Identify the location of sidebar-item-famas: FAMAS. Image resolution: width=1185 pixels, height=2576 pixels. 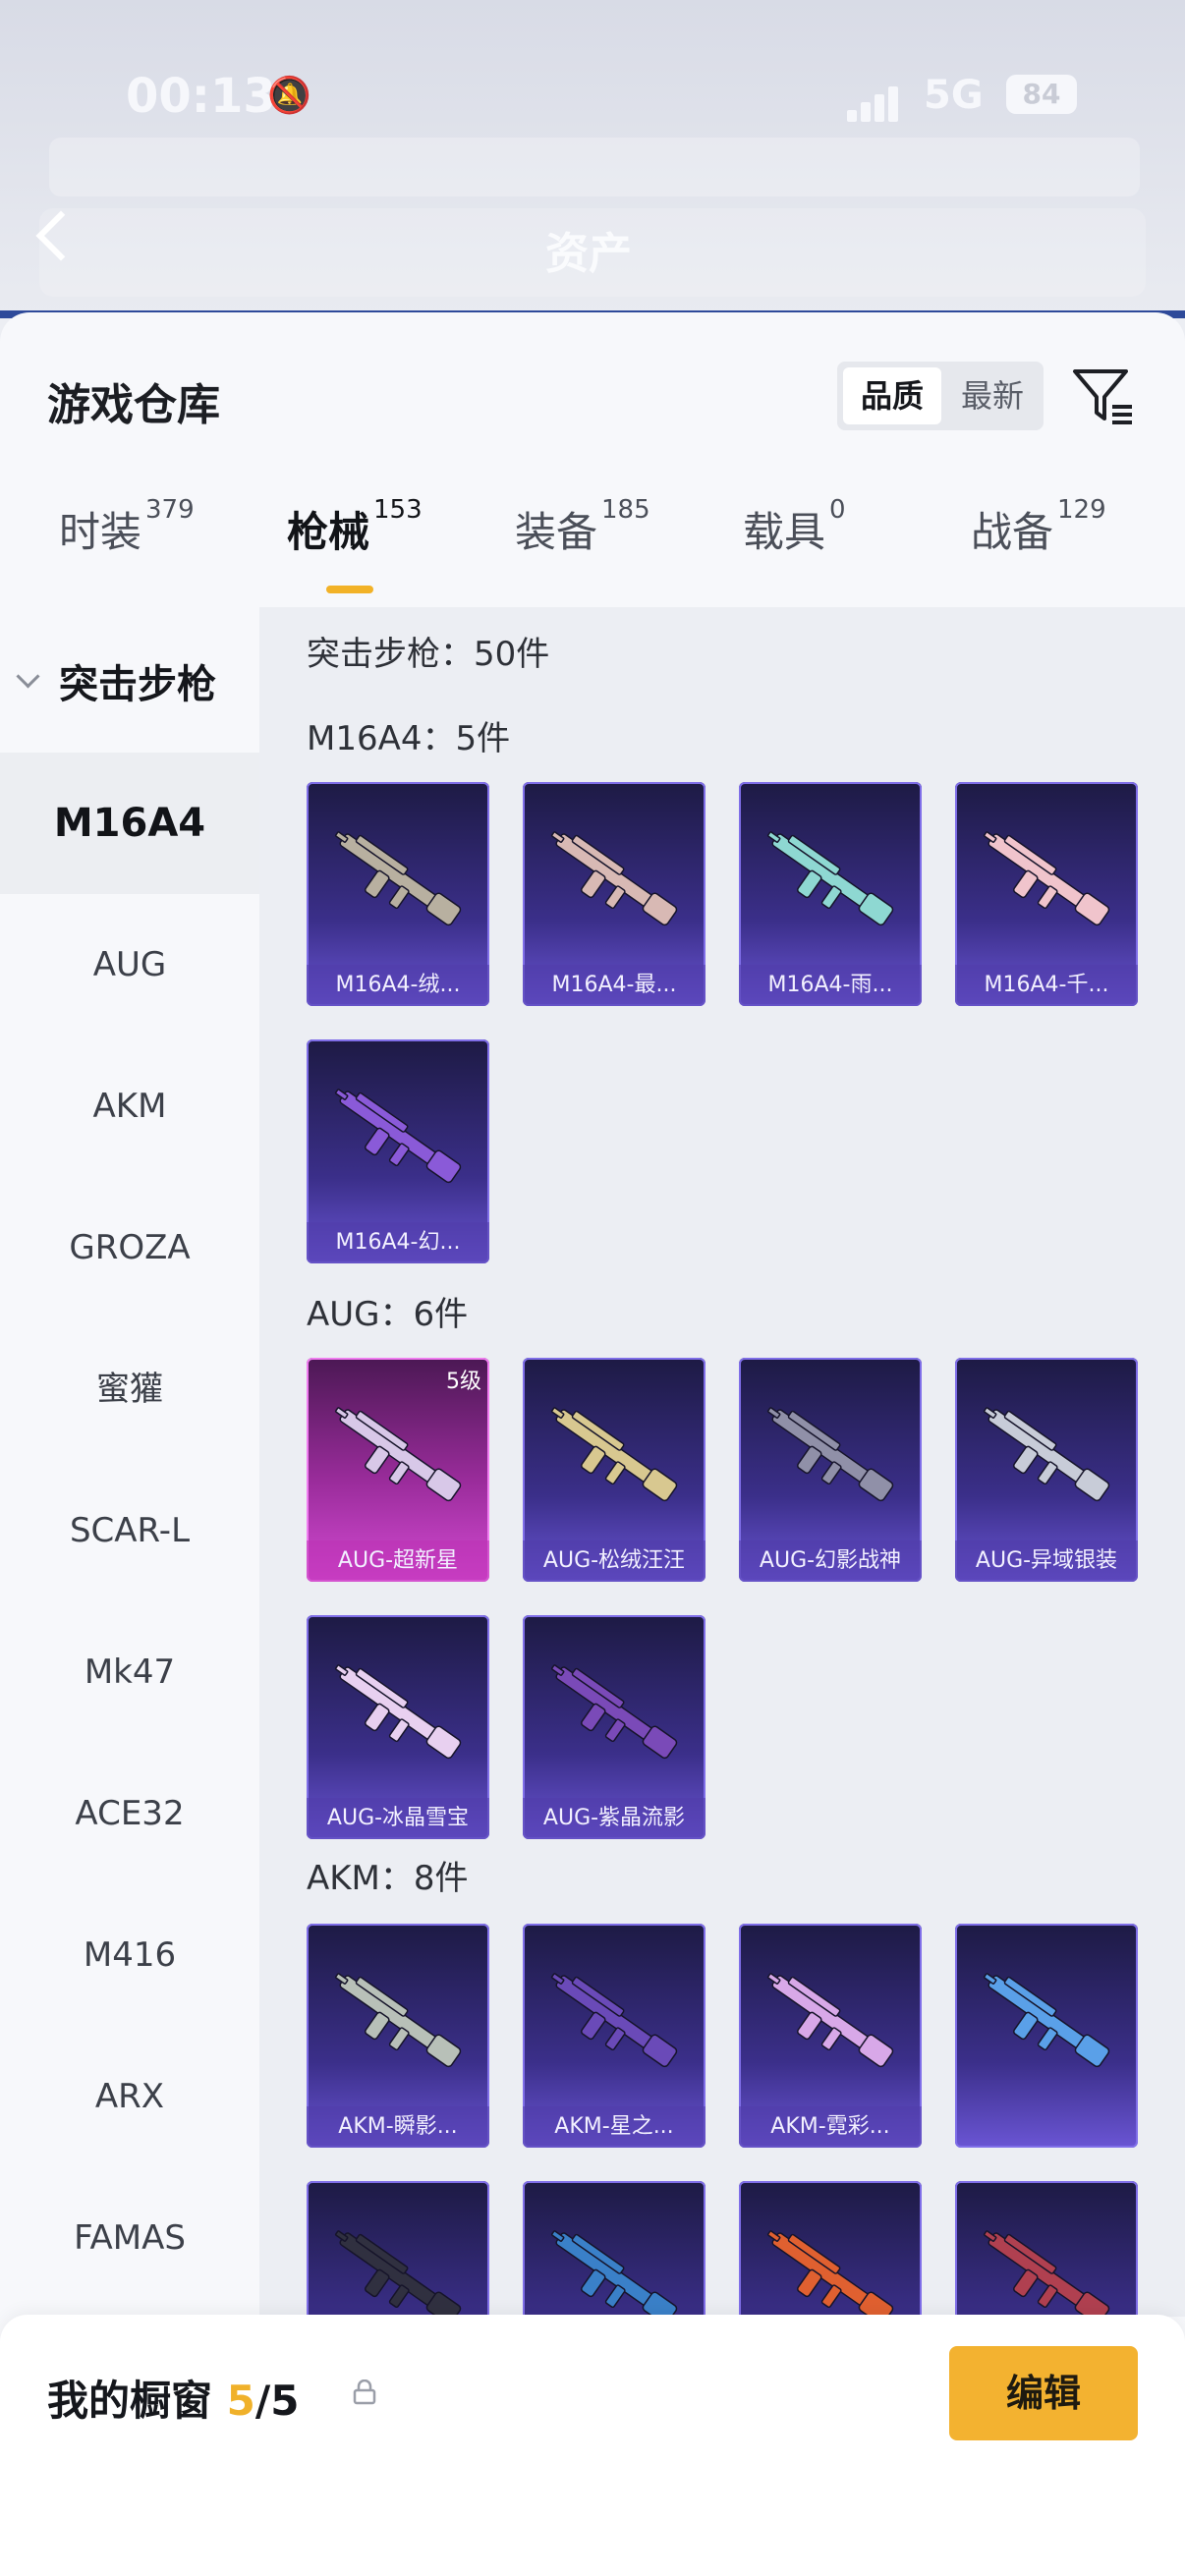
(130, 2238).